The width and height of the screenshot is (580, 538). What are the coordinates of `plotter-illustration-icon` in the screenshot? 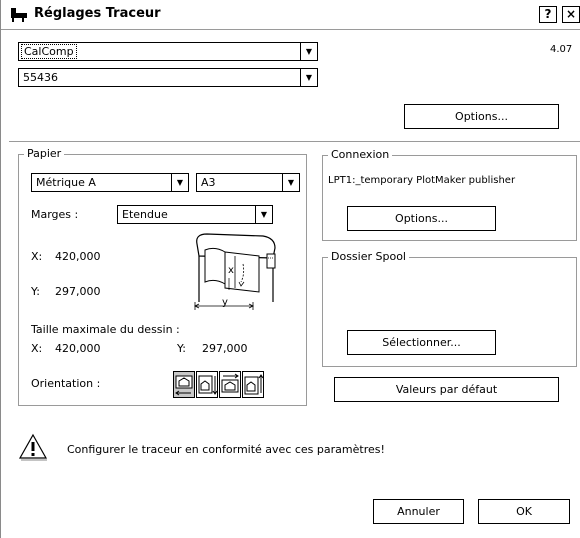 It's located at (235, 271).